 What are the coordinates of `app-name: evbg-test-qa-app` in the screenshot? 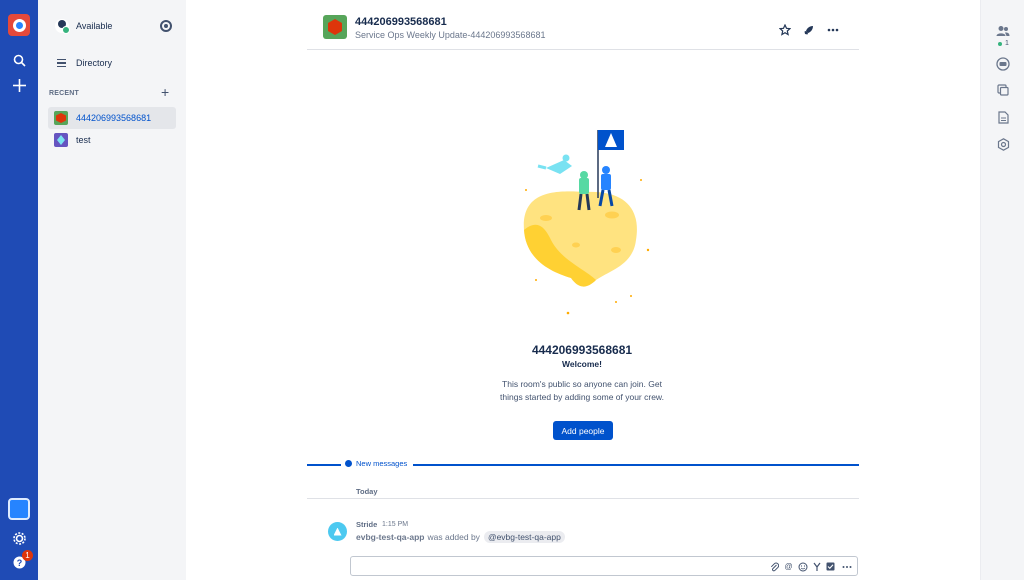 It's located at (390, 537).